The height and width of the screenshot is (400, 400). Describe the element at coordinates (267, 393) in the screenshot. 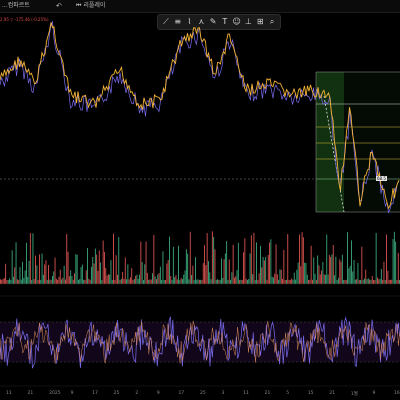

I see `time-axis-label: 21` at that location.